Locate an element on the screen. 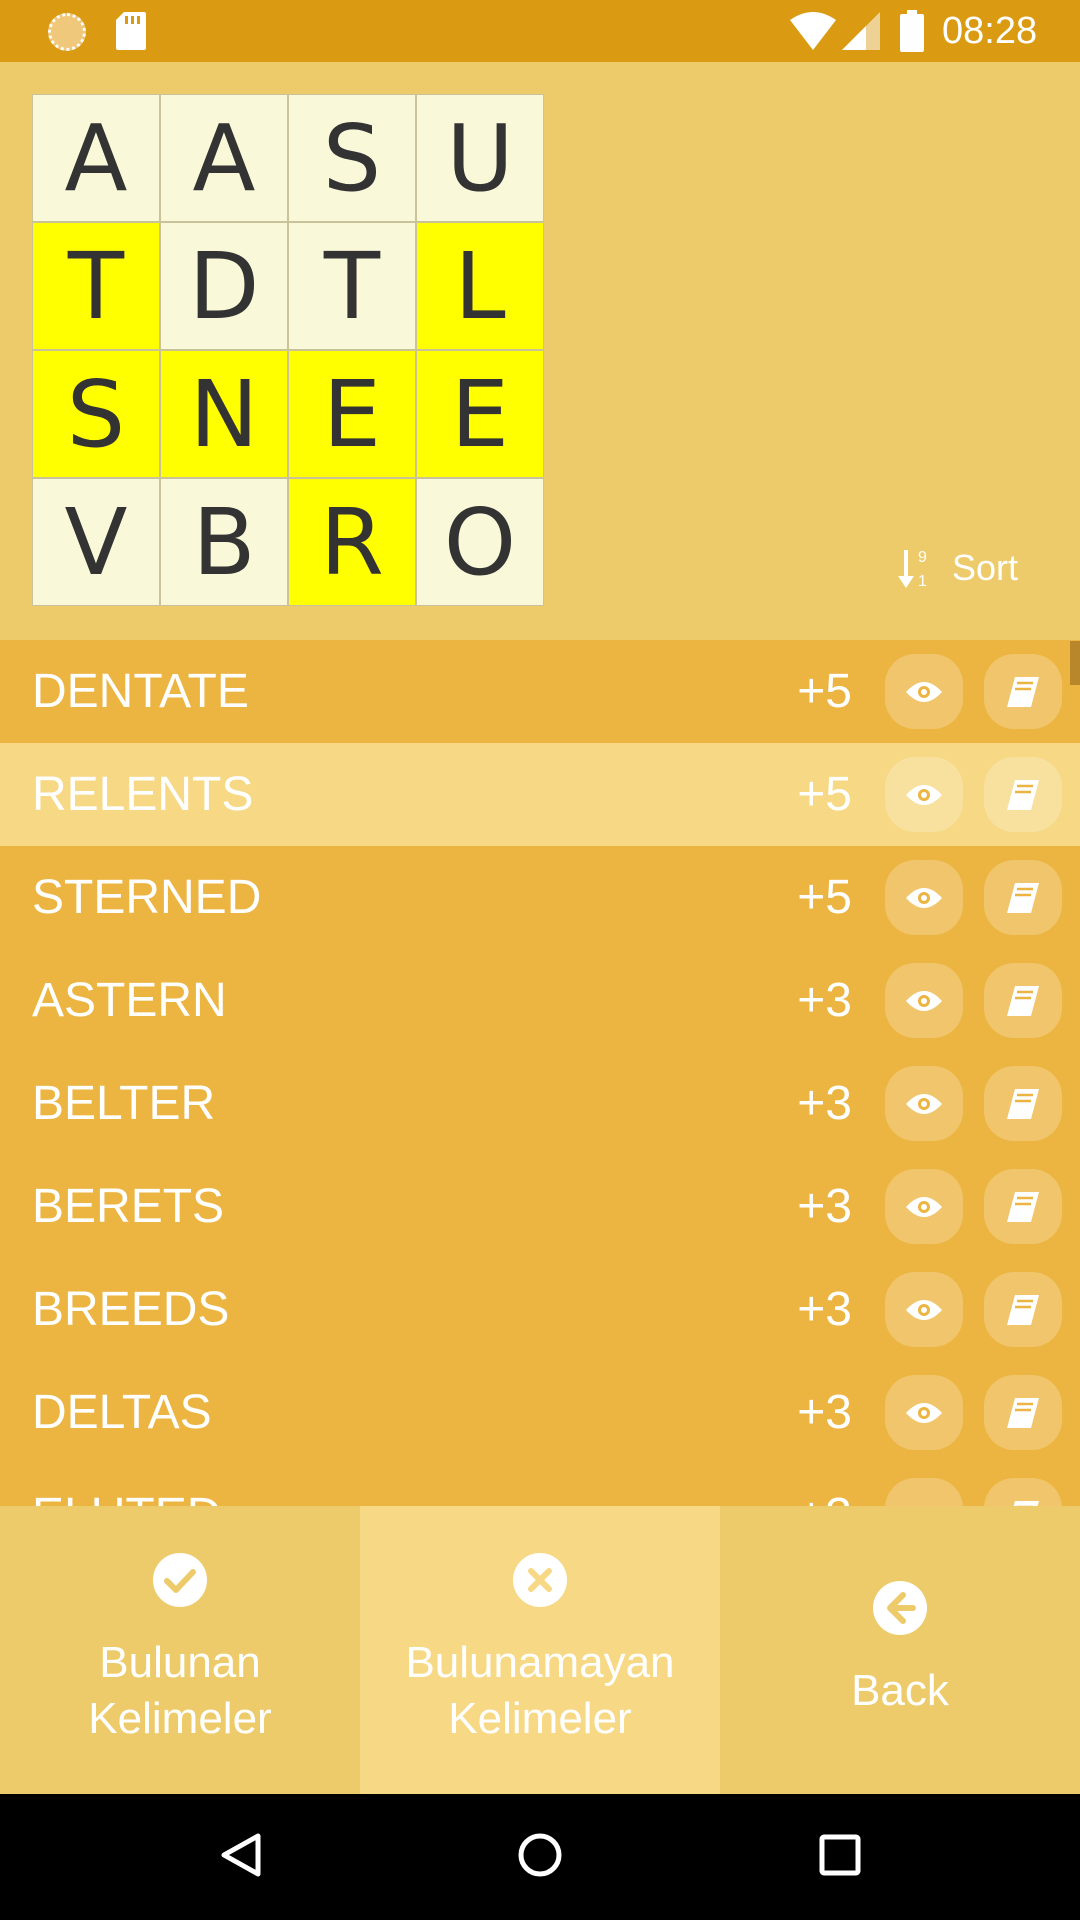 Image resolution: width=1080 pixels, height=1920 pixels. svg-text: 1 is located at coordinates (922, 581).